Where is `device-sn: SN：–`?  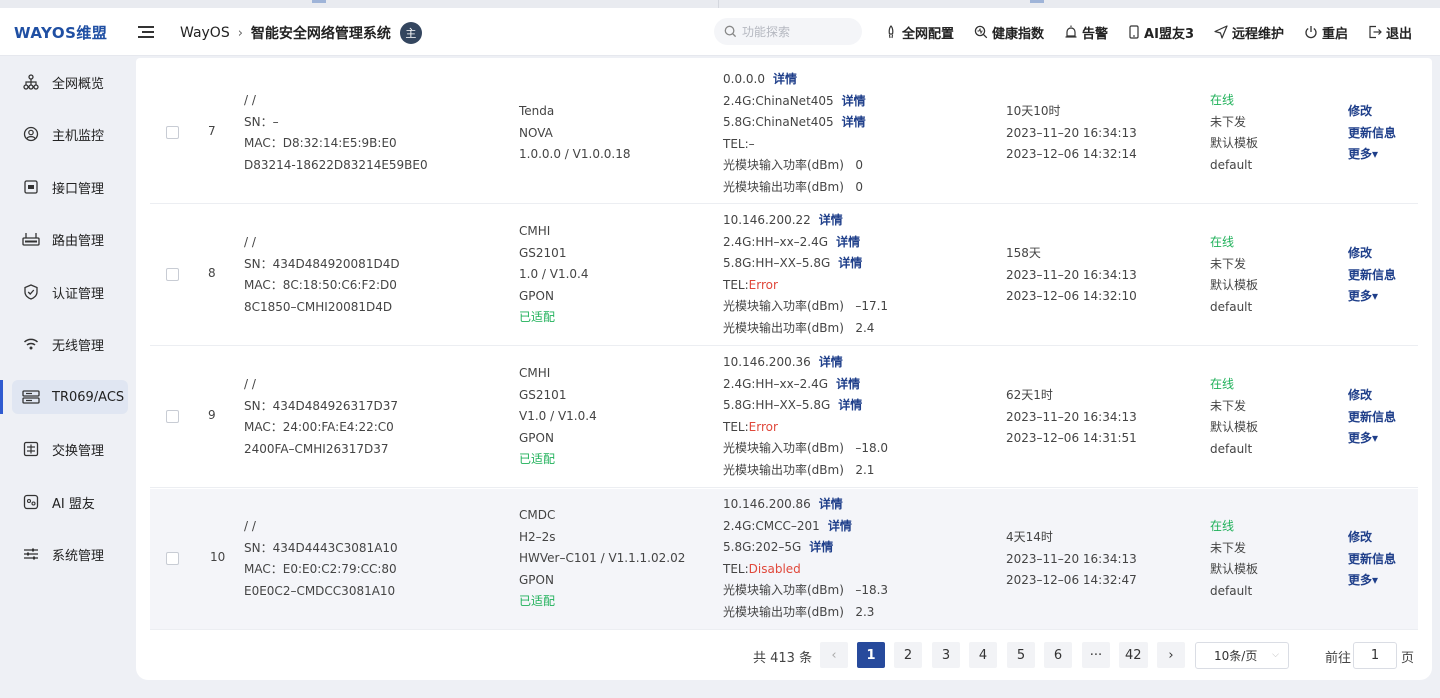
device-sn: SN：– is located at coordinates (261, 121).